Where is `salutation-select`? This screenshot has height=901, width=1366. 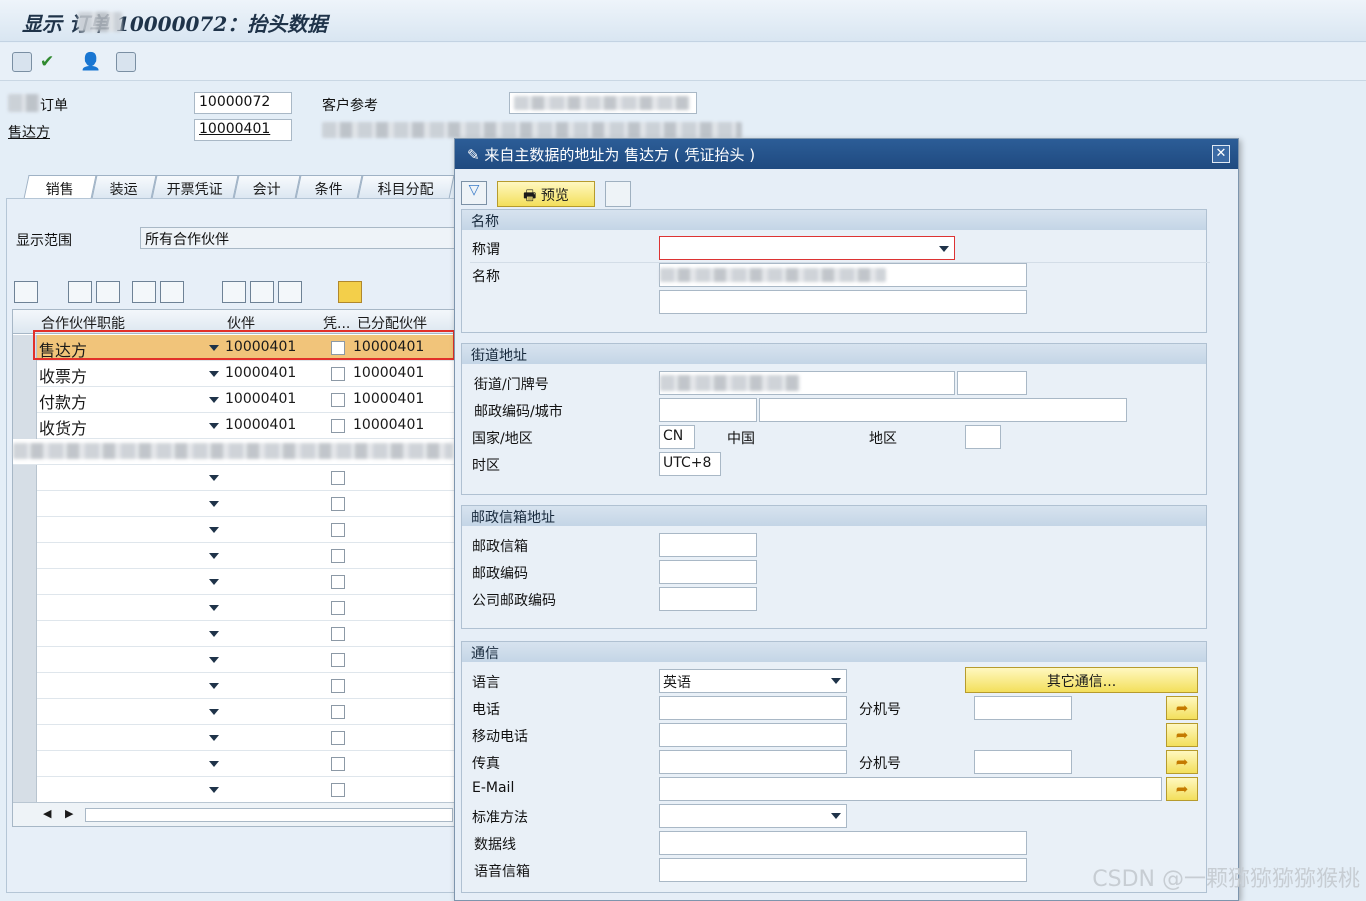
salutation-select is located at coordinates (807, 248).